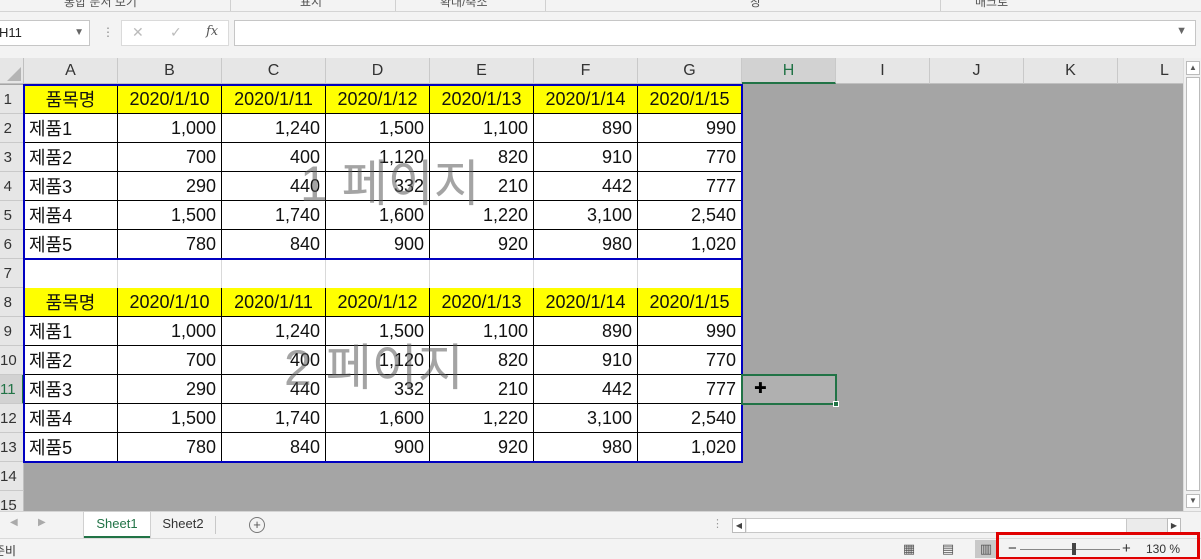 This screenshot has width=1201, height=559. What do you see at coordinates (71, 99) in the screenshot?
I see `table-header-cell: 품목명` at bounding box center [71, 99].